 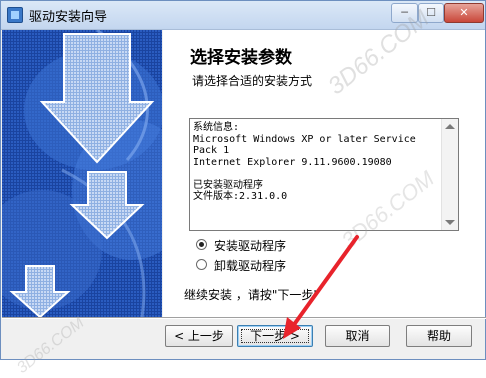 What do you see at coordinates (450, 126) in the screenshot?
I see `scroll-up-arrow-icon` at bounding box center [450, 126].